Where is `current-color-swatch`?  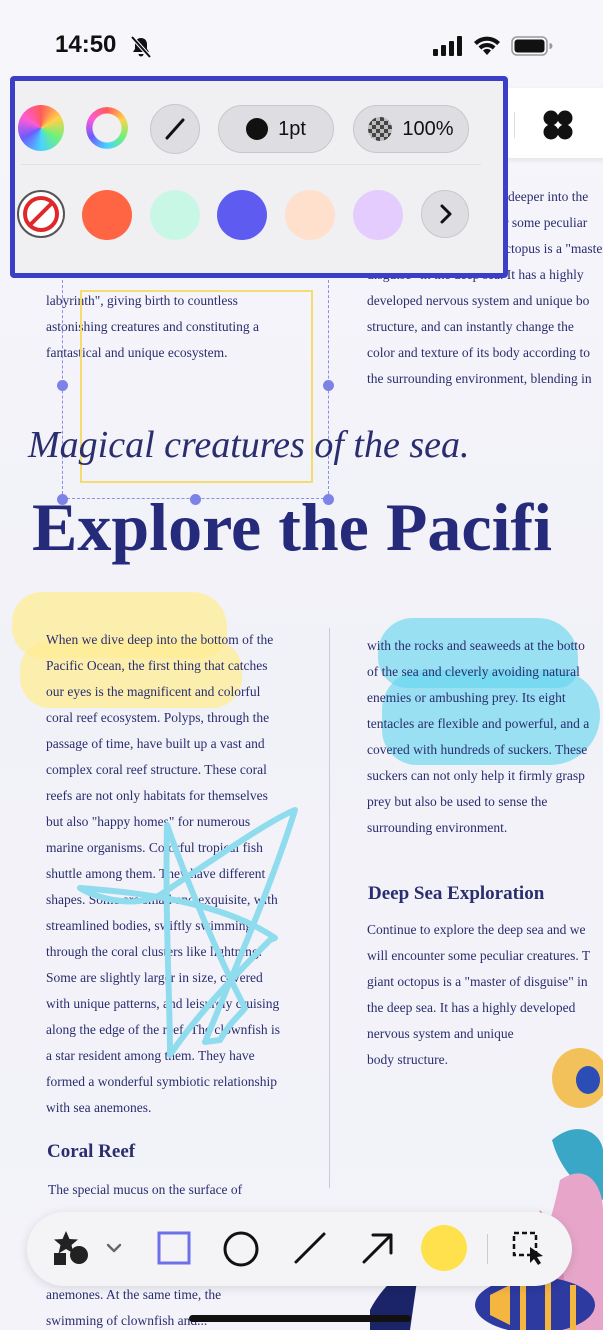
current-color-swatch is located at coordinates (444, 1248).